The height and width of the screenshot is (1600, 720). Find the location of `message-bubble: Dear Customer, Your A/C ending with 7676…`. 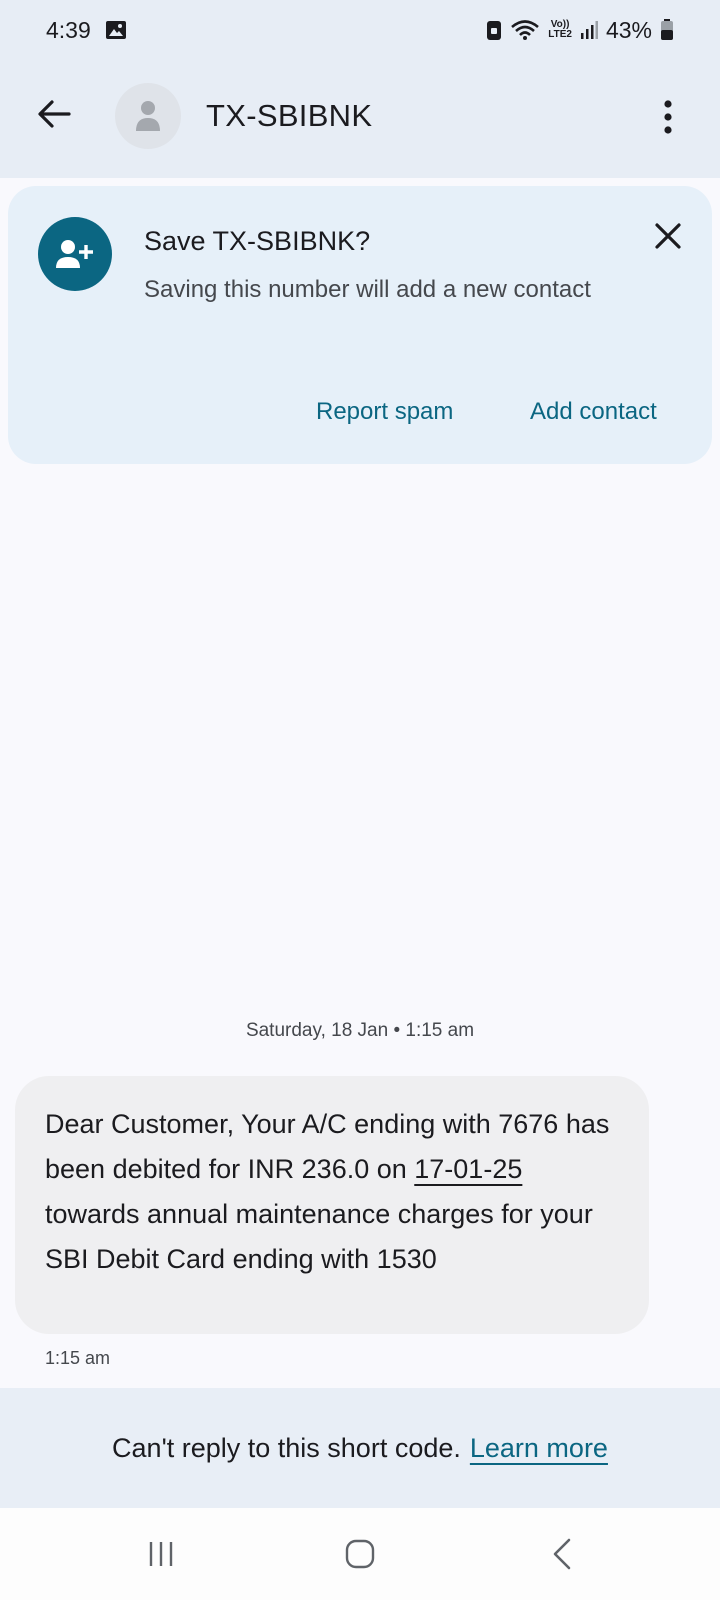

message-bubble: Dear Customer, Your A/C ending with 7676… is located at coordinates (332, 1205).